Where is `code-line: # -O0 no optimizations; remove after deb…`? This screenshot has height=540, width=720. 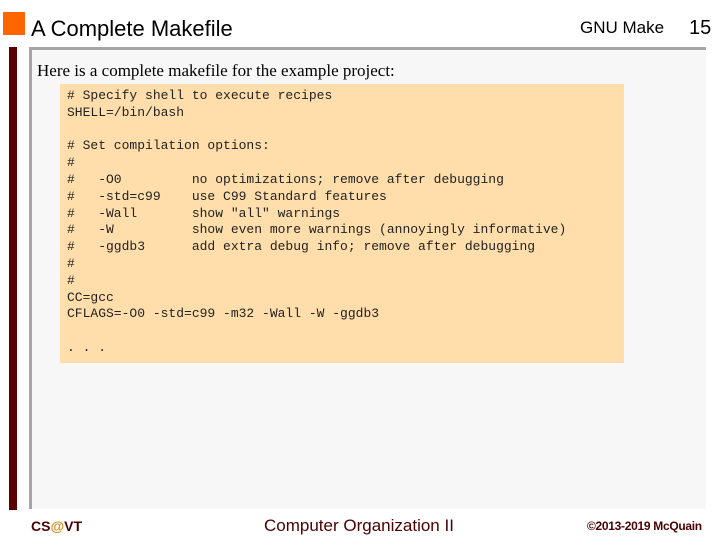 code-line: # -O0 no optimizations; remove after deb… is located at coordinates (285, 179).